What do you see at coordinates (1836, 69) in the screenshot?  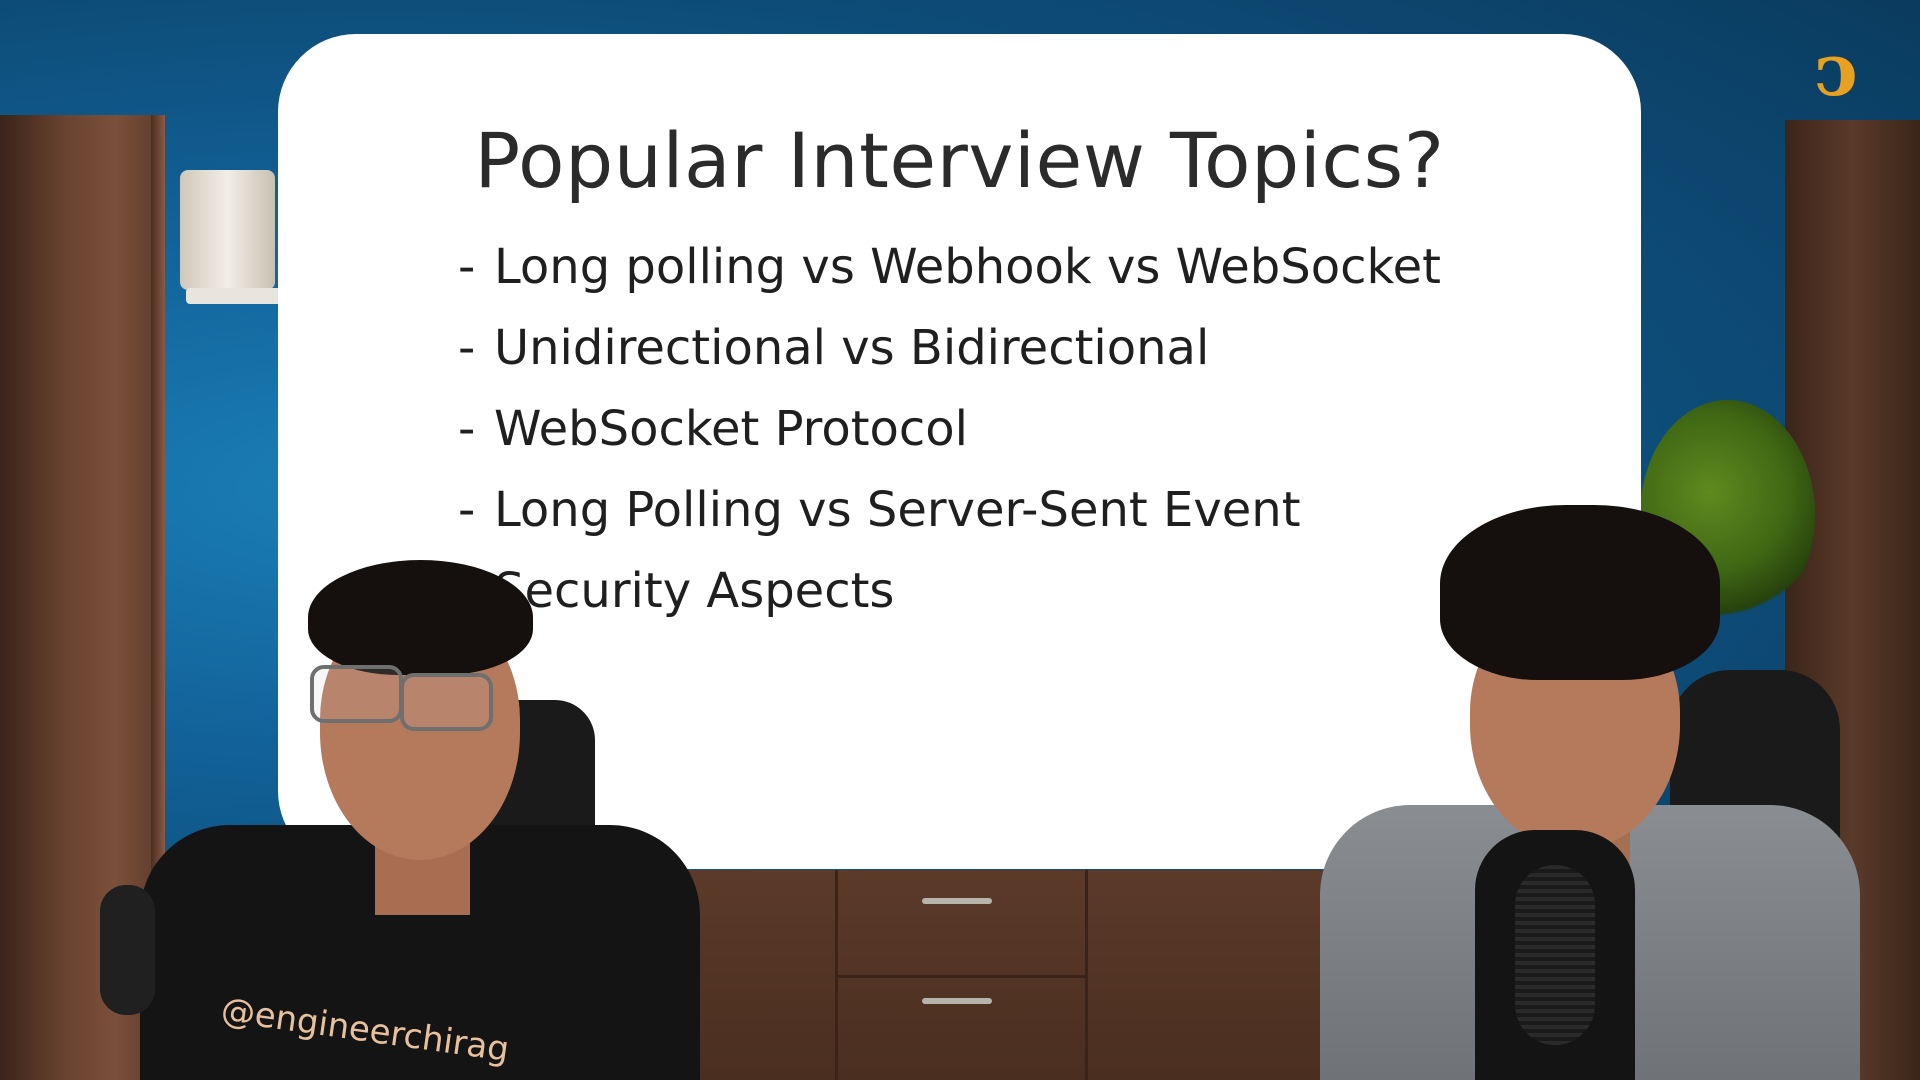 I see `channel-logo-icon: ↄ` at bounding box center [1836, 69].